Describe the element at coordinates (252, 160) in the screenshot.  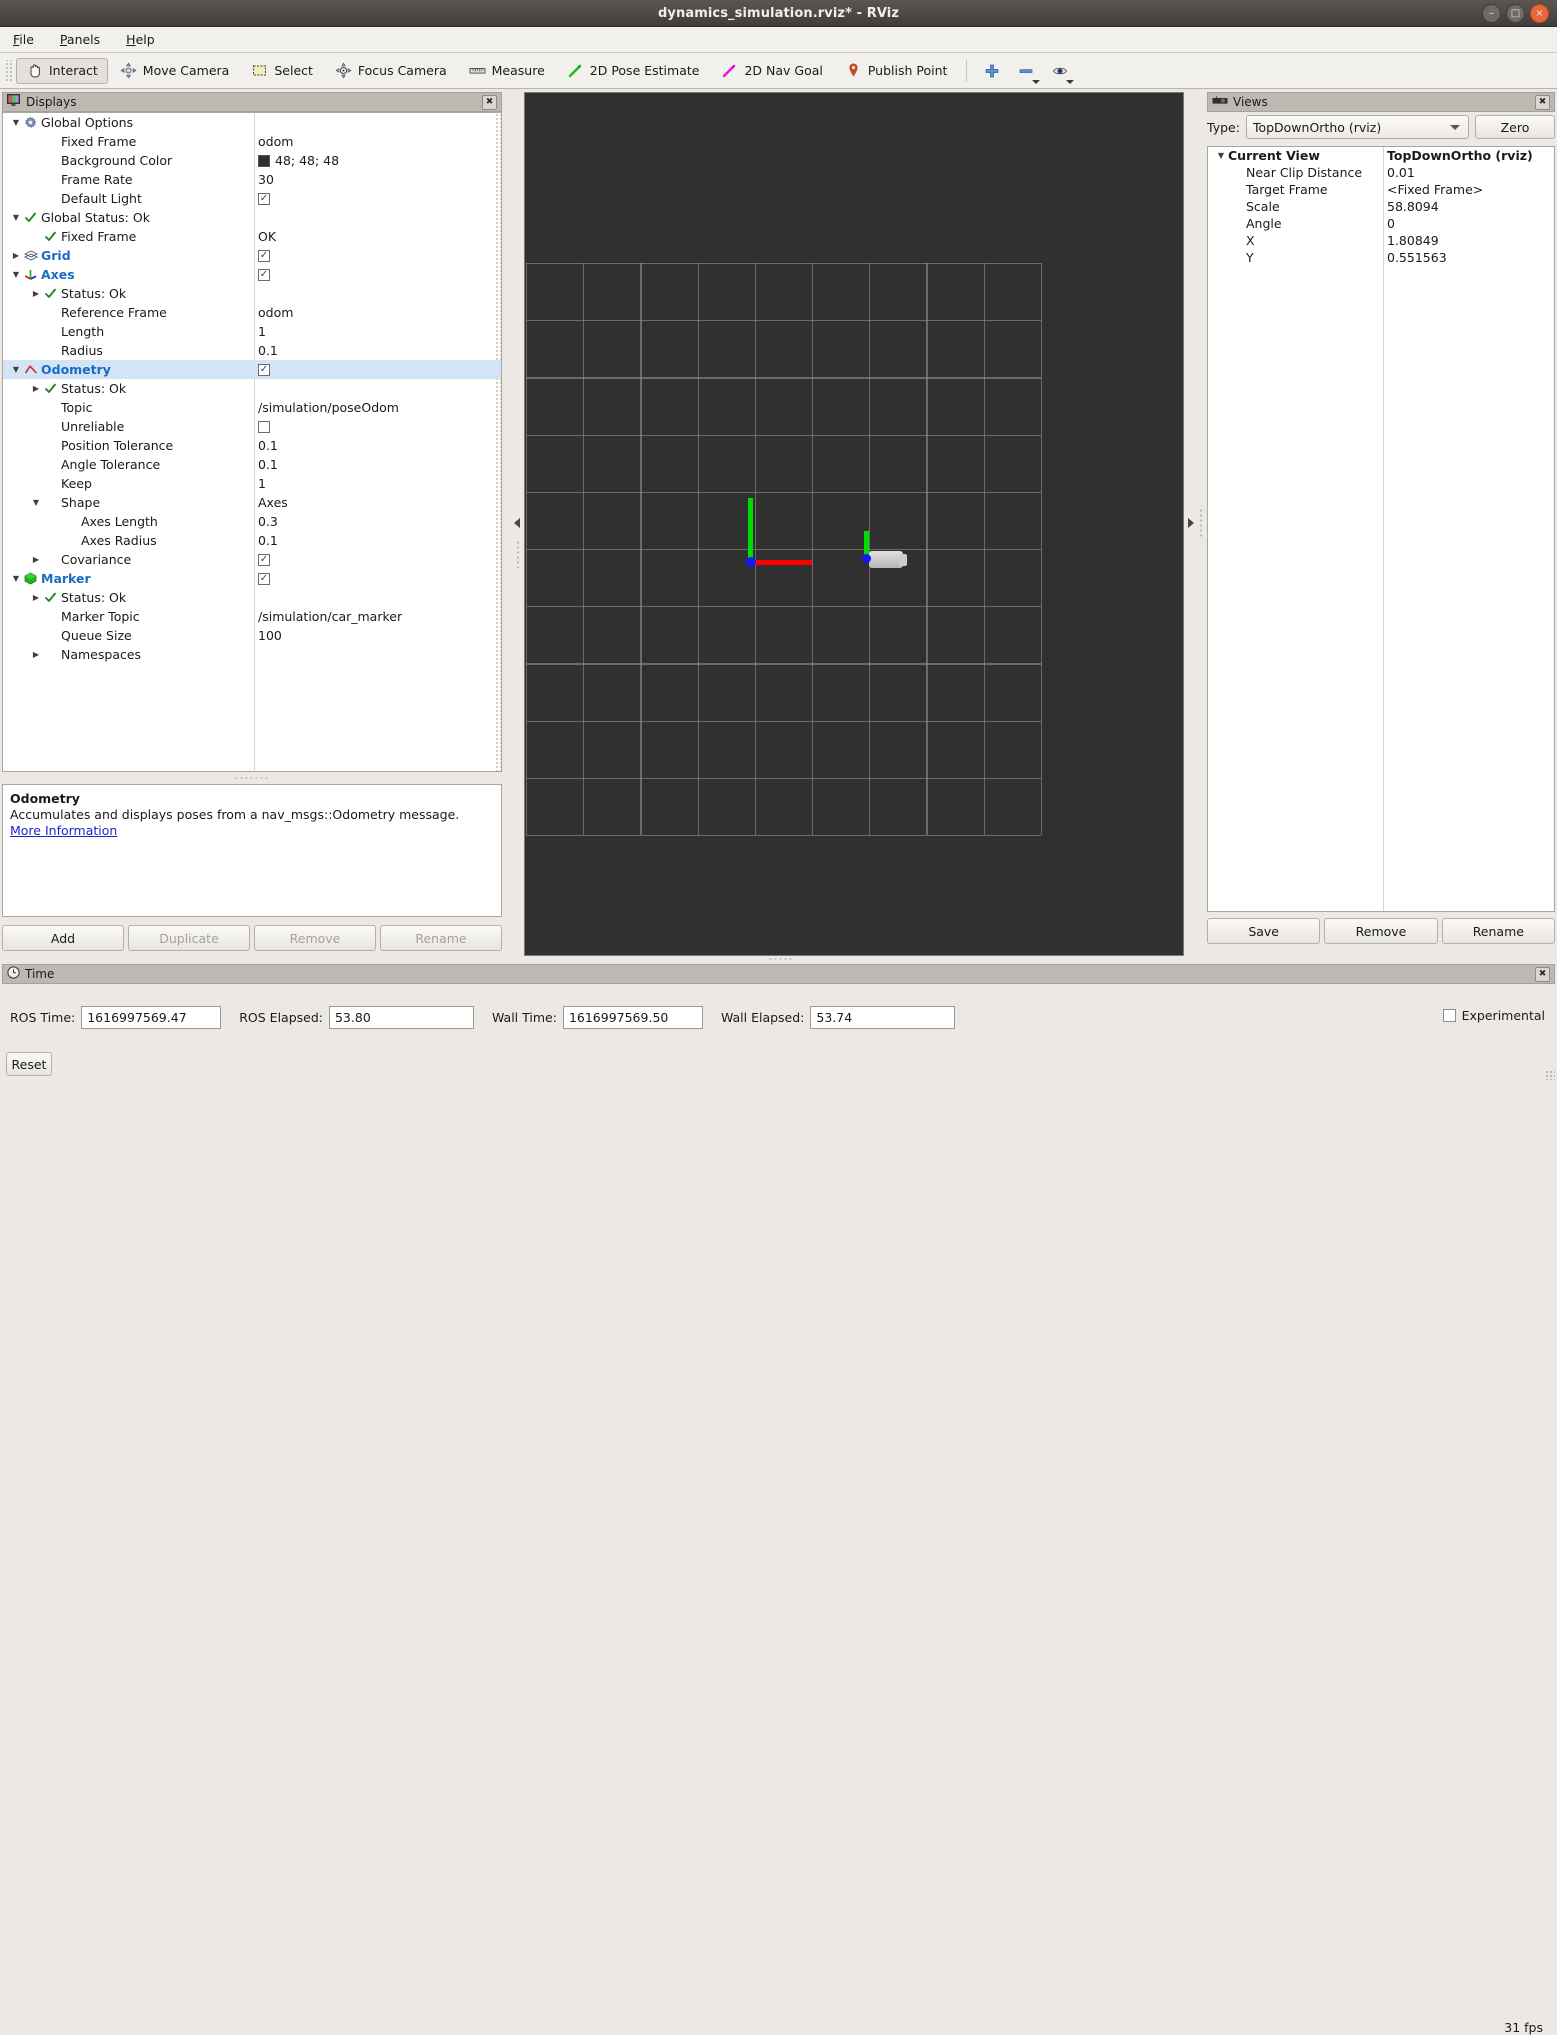
I see `display-tree-row: Background Color 48; 48; 48` at that location.